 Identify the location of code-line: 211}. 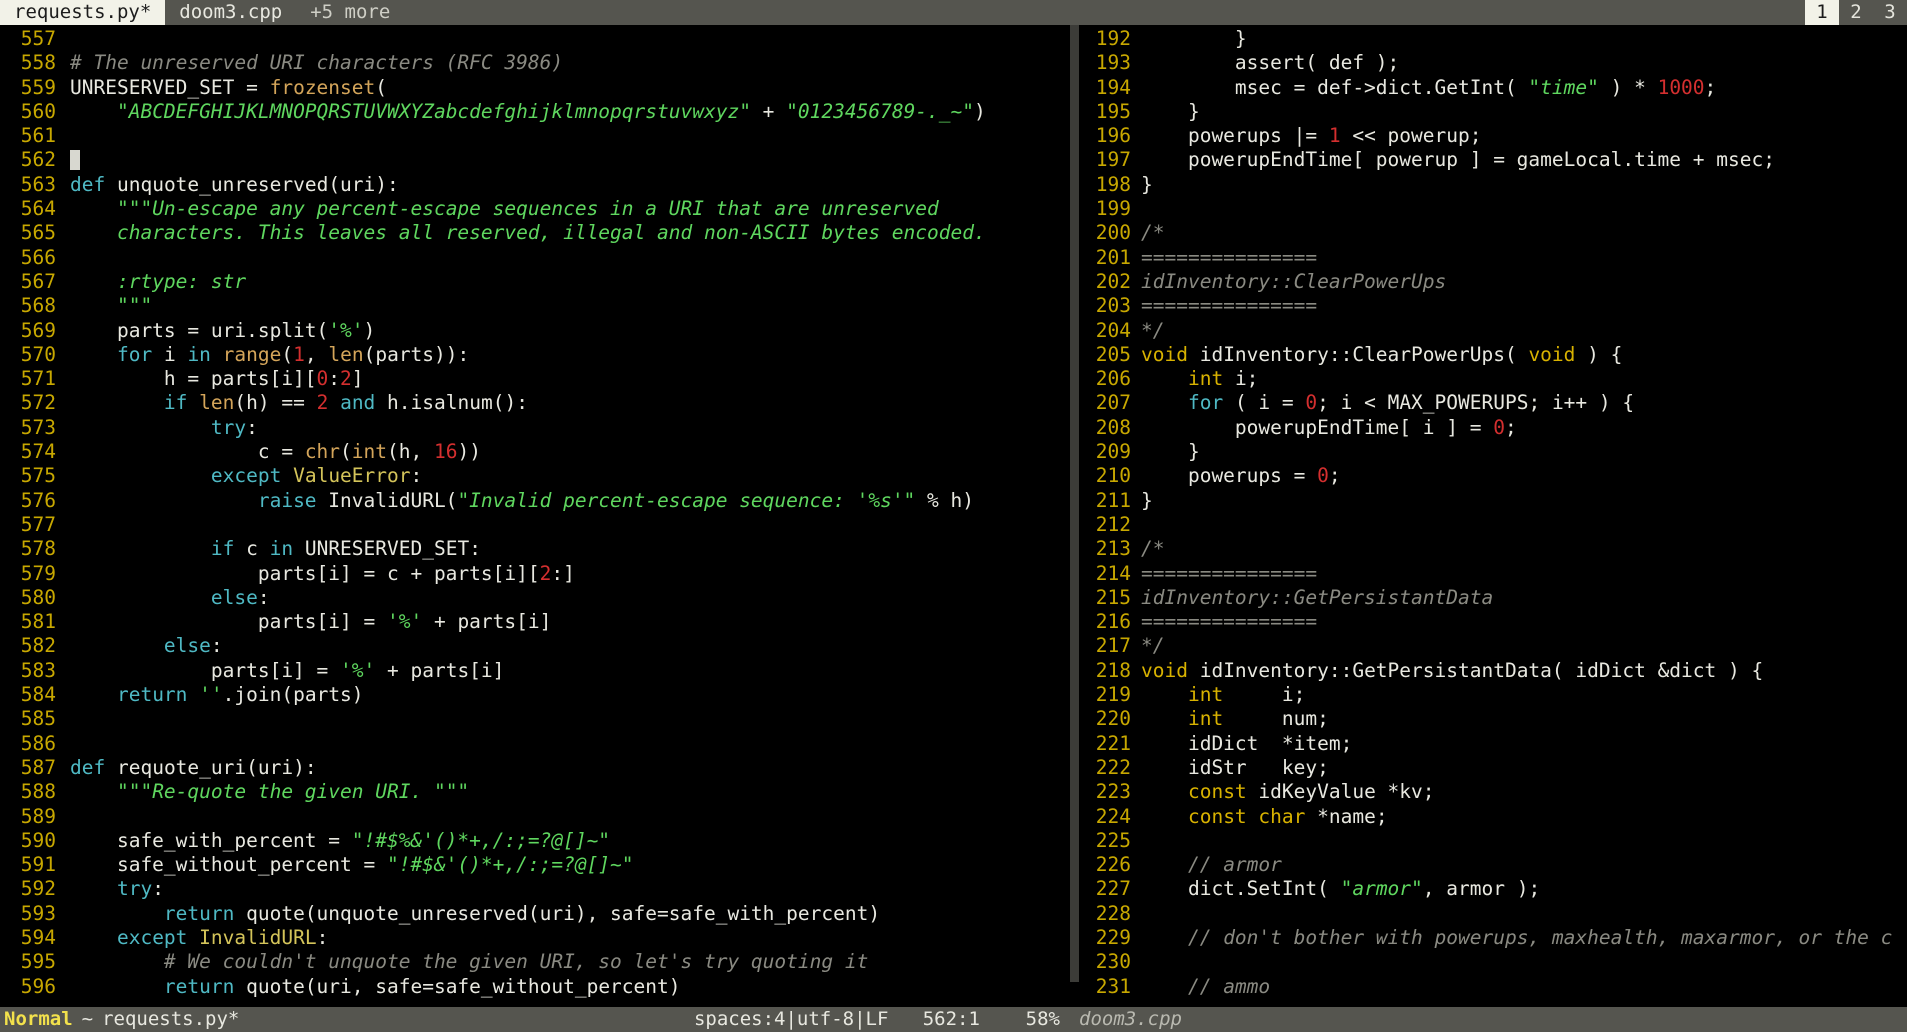
(1493, 501).